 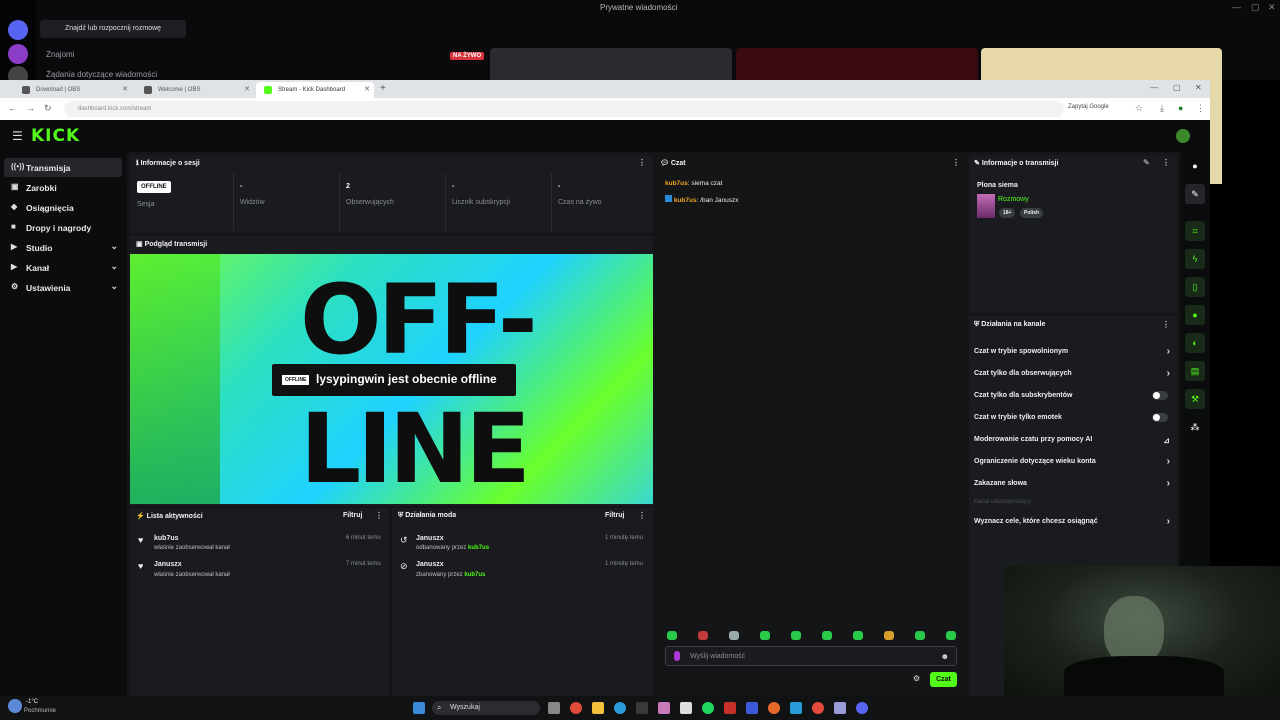 I want to click on spotify-icon, so click(x=708, y=708).